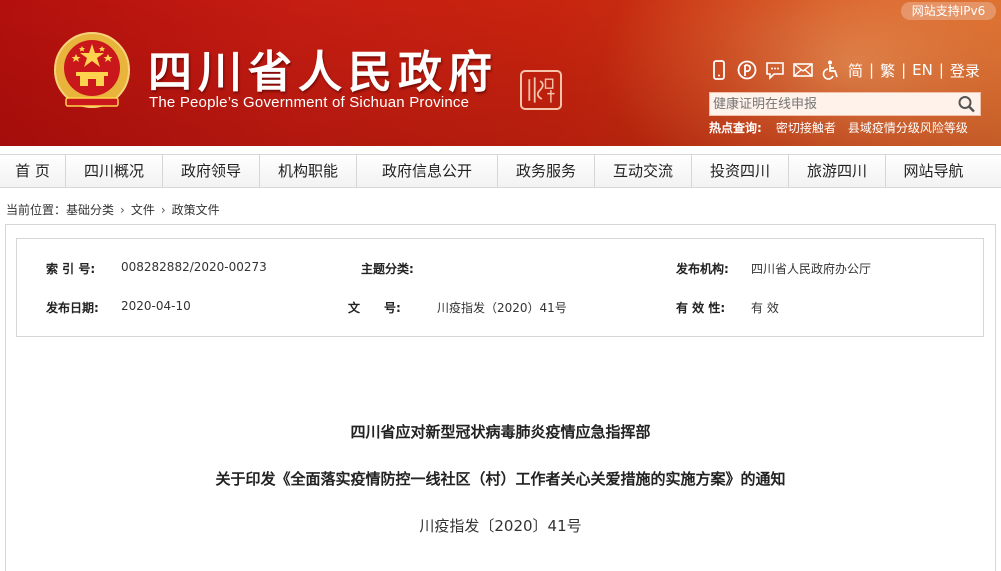 The height and width of the screenshot is (571, 1001). Describe the element at coordinates (855, 70) in the screenshot. I see `simplified-chinese-link: 简` at that location.